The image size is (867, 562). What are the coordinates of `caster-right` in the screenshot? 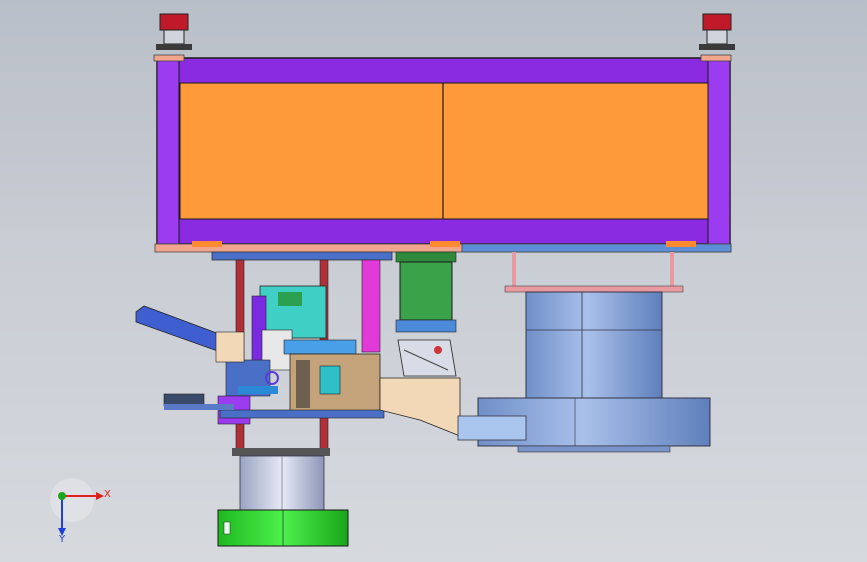 It's located at (717, 31).